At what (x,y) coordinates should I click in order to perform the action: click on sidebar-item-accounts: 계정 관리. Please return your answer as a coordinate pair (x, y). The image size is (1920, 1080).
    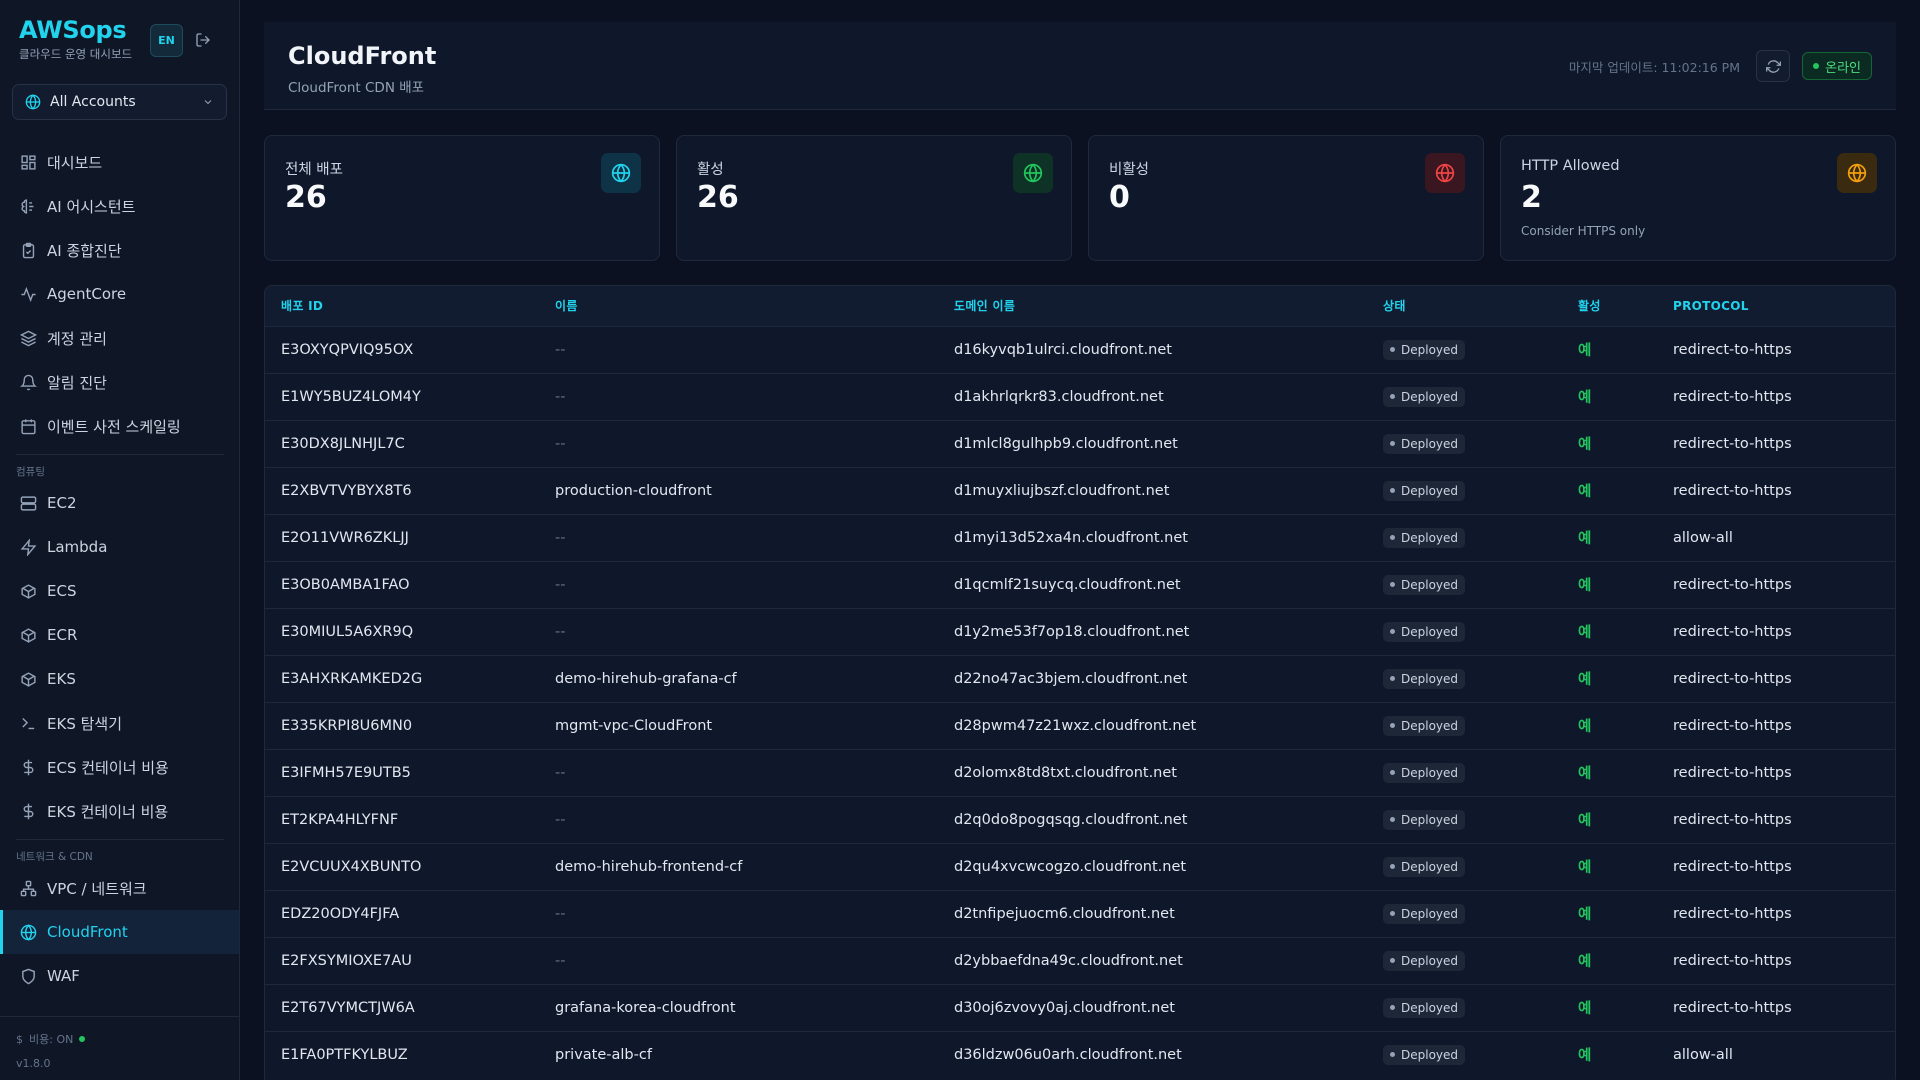
    Looking at the image, I should click on (119, 338).